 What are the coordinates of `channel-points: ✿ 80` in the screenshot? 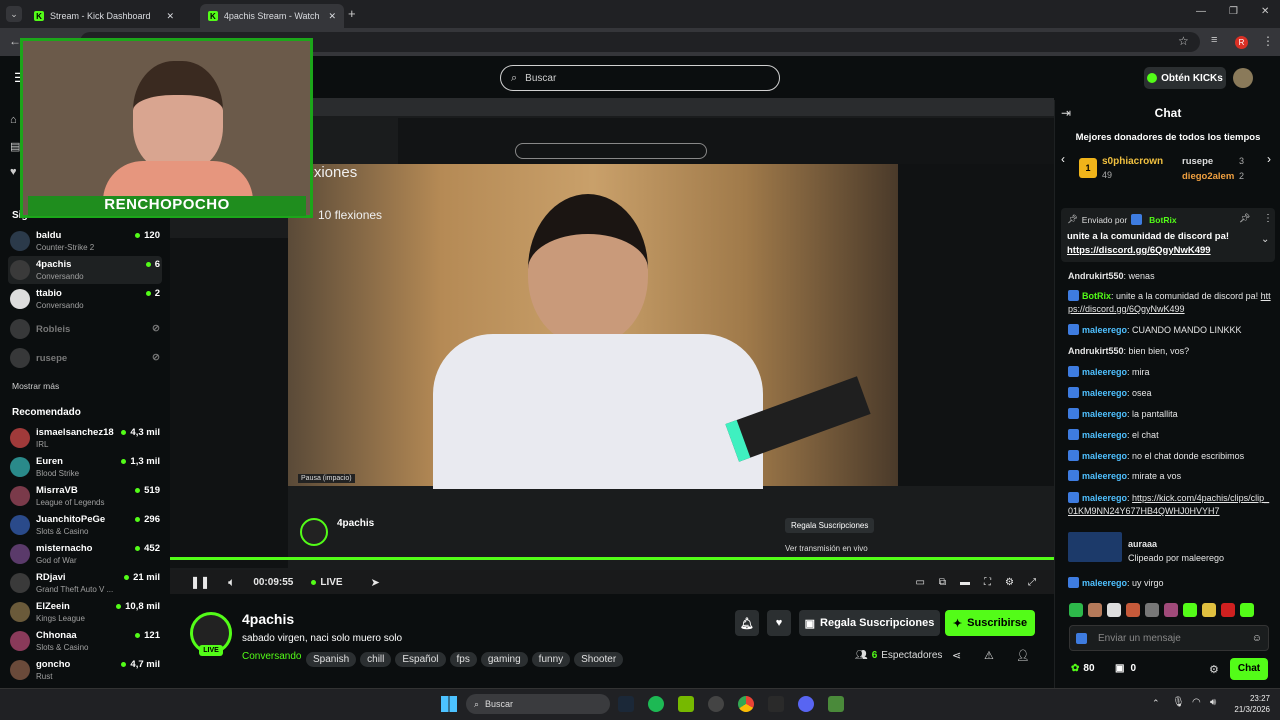 It's located at (1083, 668).